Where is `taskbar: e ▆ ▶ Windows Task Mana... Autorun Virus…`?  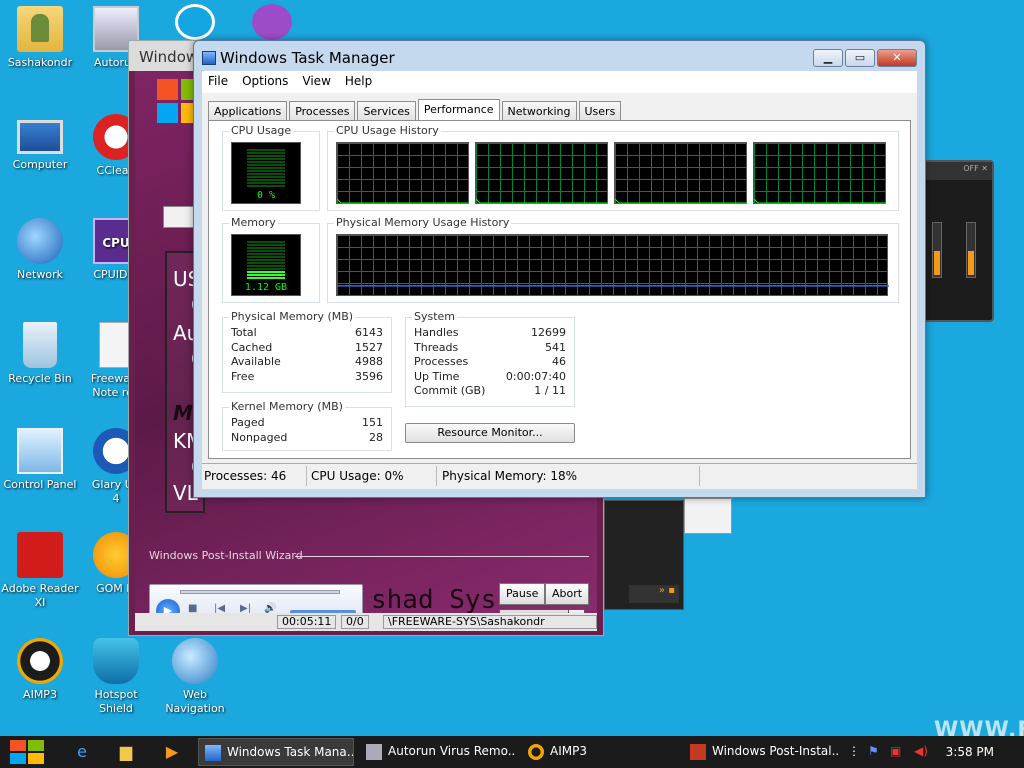
taskbar: e ▆ ▶ Windows Task Mana... Autorun Virus… is located at coordinates (512, 752).